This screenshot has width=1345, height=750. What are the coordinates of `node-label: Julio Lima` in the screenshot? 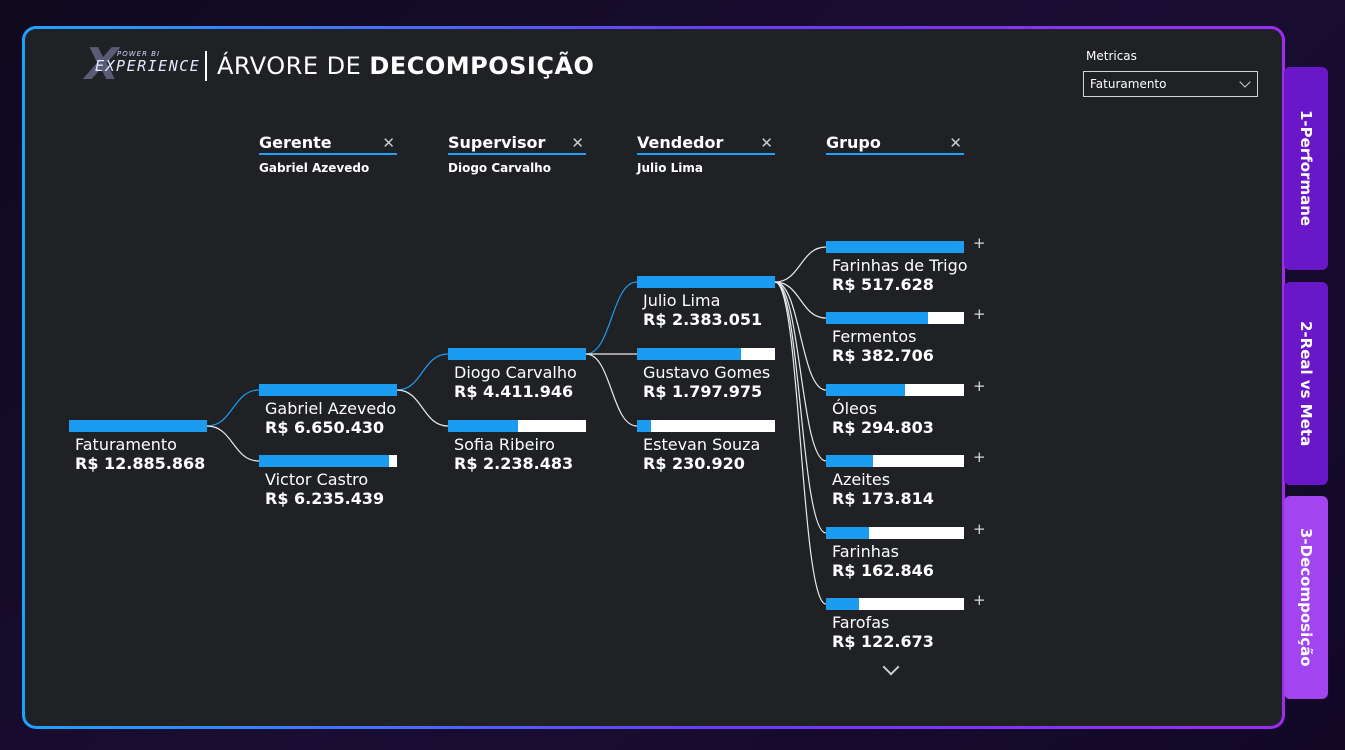 It's located at (682, 300).